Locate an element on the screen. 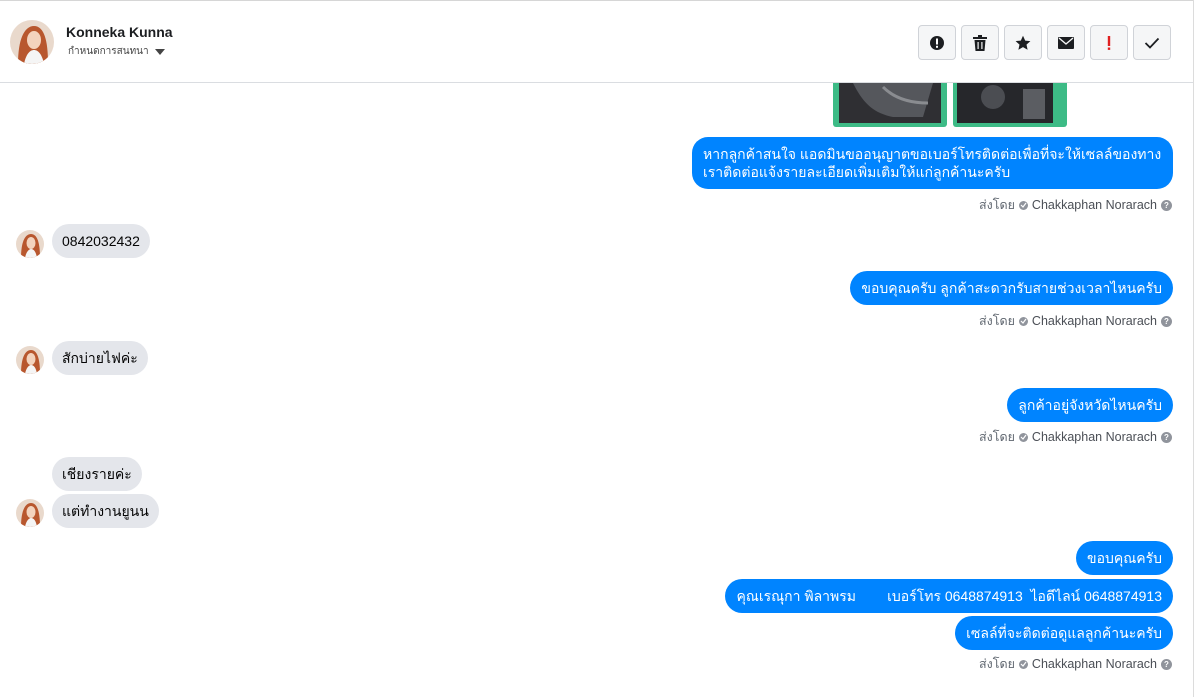 The width and height of the screenshot is (1194, 697). star-button is located at coordinates (1023, 42).